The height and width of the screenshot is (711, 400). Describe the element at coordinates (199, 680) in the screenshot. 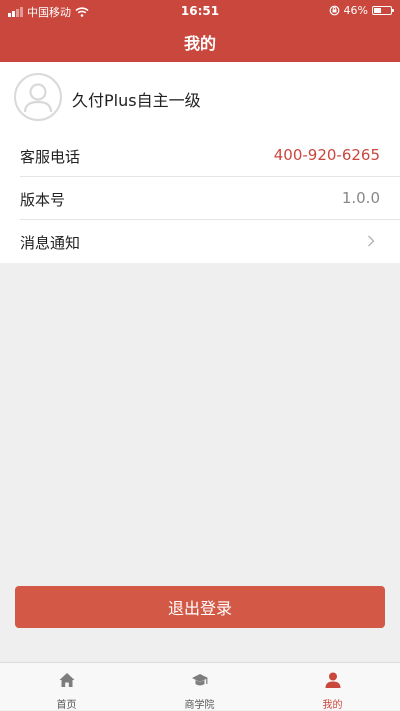

I see `graduation-cap-icon` at that location.